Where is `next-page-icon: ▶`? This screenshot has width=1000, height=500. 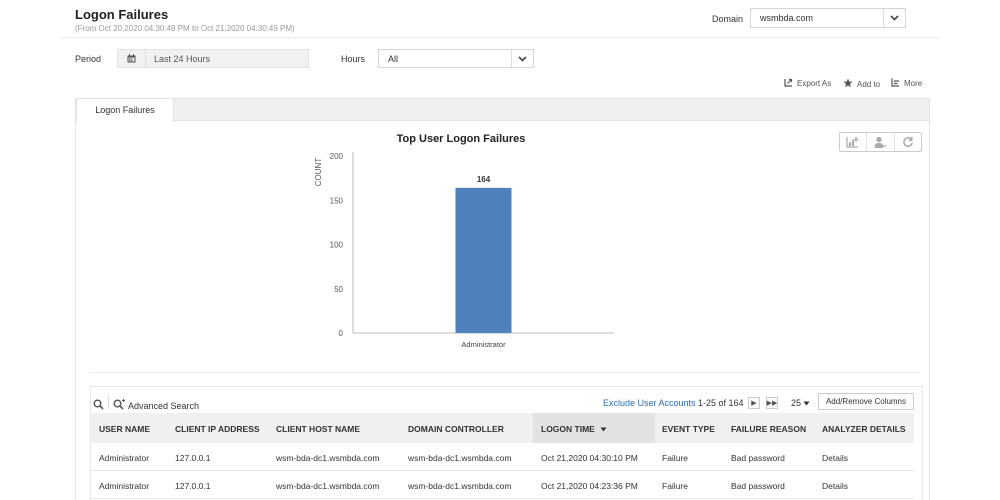
next-page-icon: ▶ is located at coordinates (754, 403).